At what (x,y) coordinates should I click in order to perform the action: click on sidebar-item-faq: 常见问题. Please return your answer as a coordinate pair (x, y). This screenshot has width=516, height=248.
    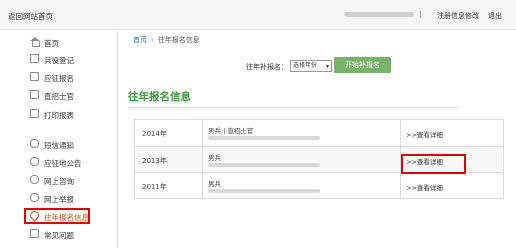
    Looking at the image, I should click on (59, 234).